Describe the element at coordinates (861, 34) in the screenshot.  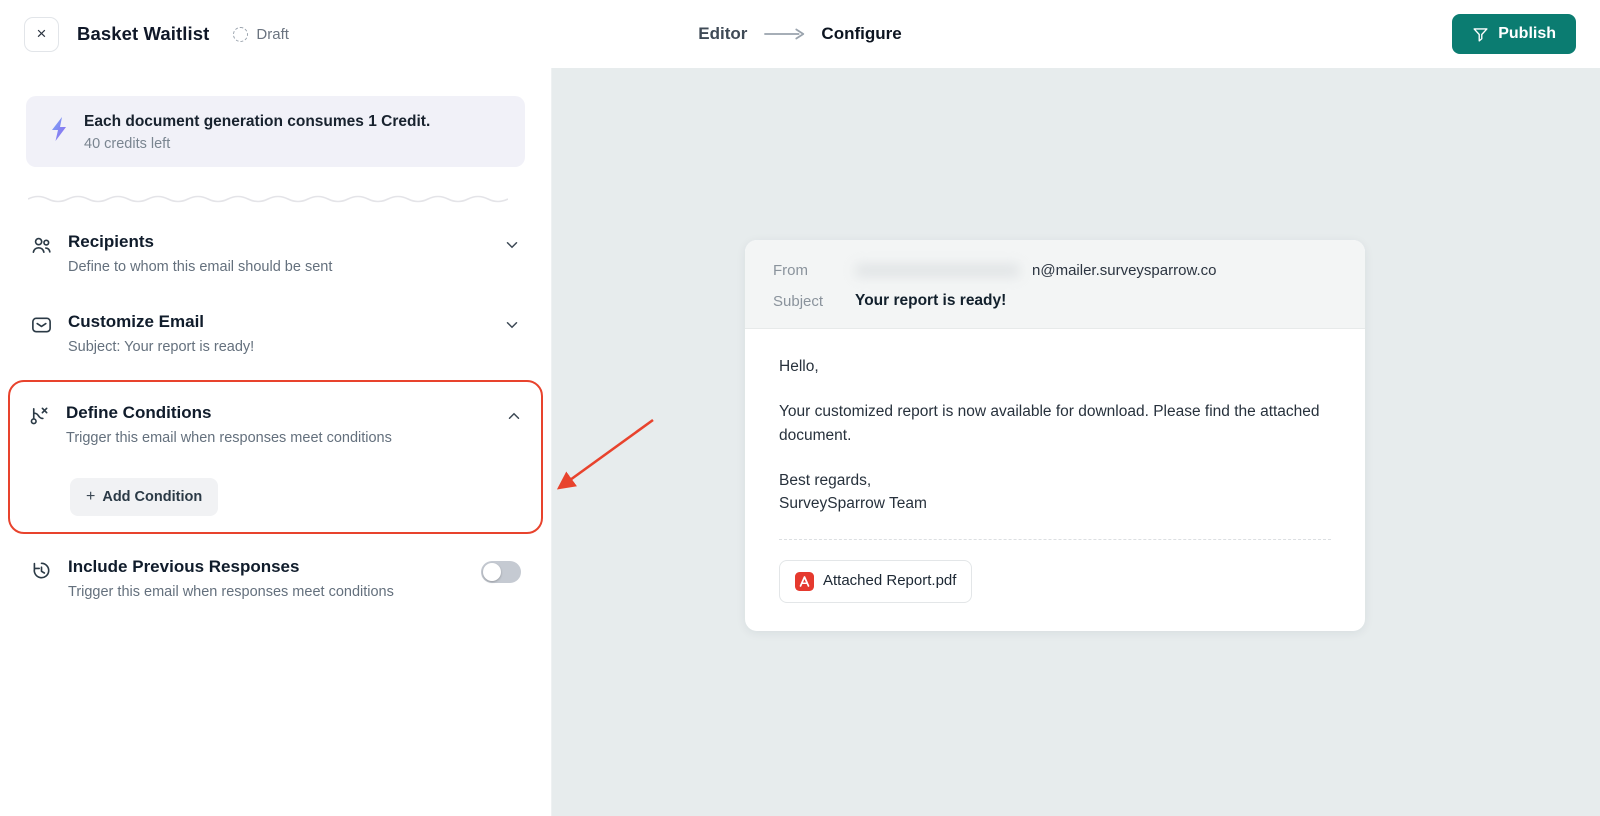
I see `tab-configure: Configure` at that location.